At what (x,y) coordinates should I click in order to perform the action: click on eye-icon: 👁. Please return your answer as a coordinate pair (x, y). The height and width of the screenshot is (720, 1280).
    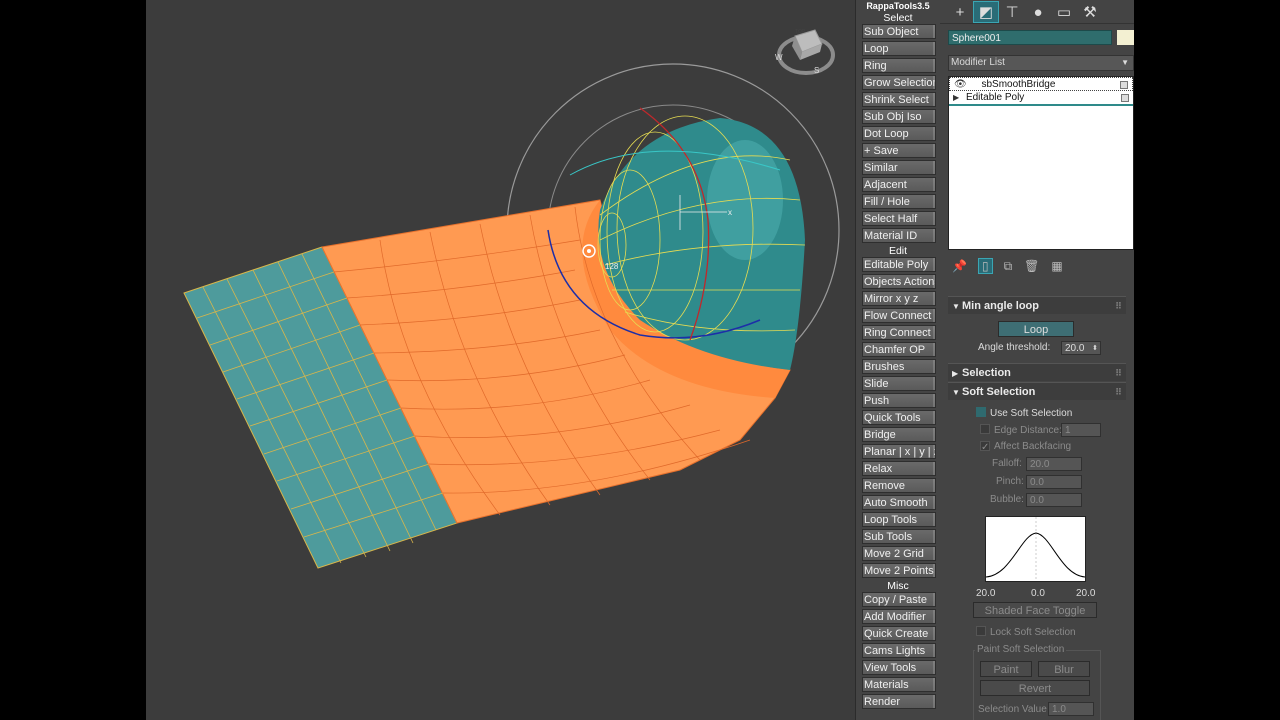
    Looking at the image, I should click on (960, 84).